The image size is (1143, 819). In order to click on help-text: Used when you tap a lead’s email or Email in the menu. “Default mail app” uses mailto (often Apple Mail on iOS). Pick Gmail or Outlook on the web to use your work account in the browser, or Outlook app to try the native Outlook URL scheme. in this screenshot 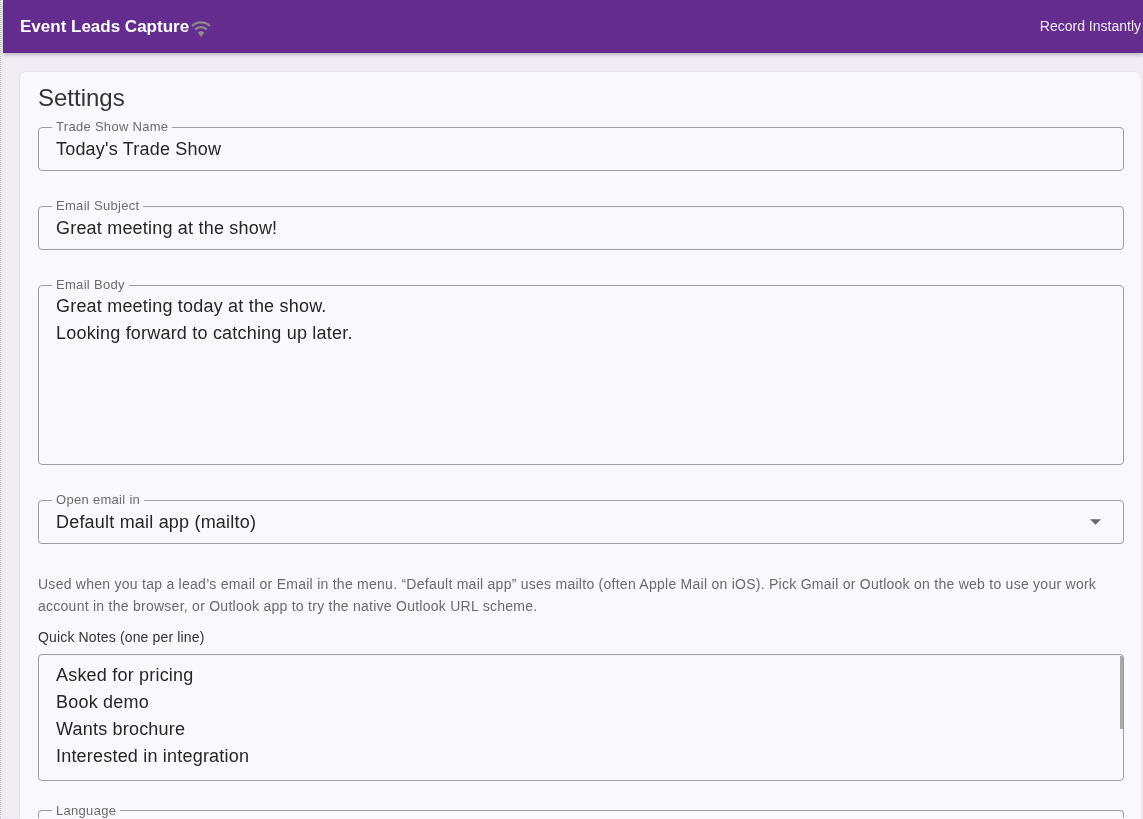, I will do `click(568, 595)`.